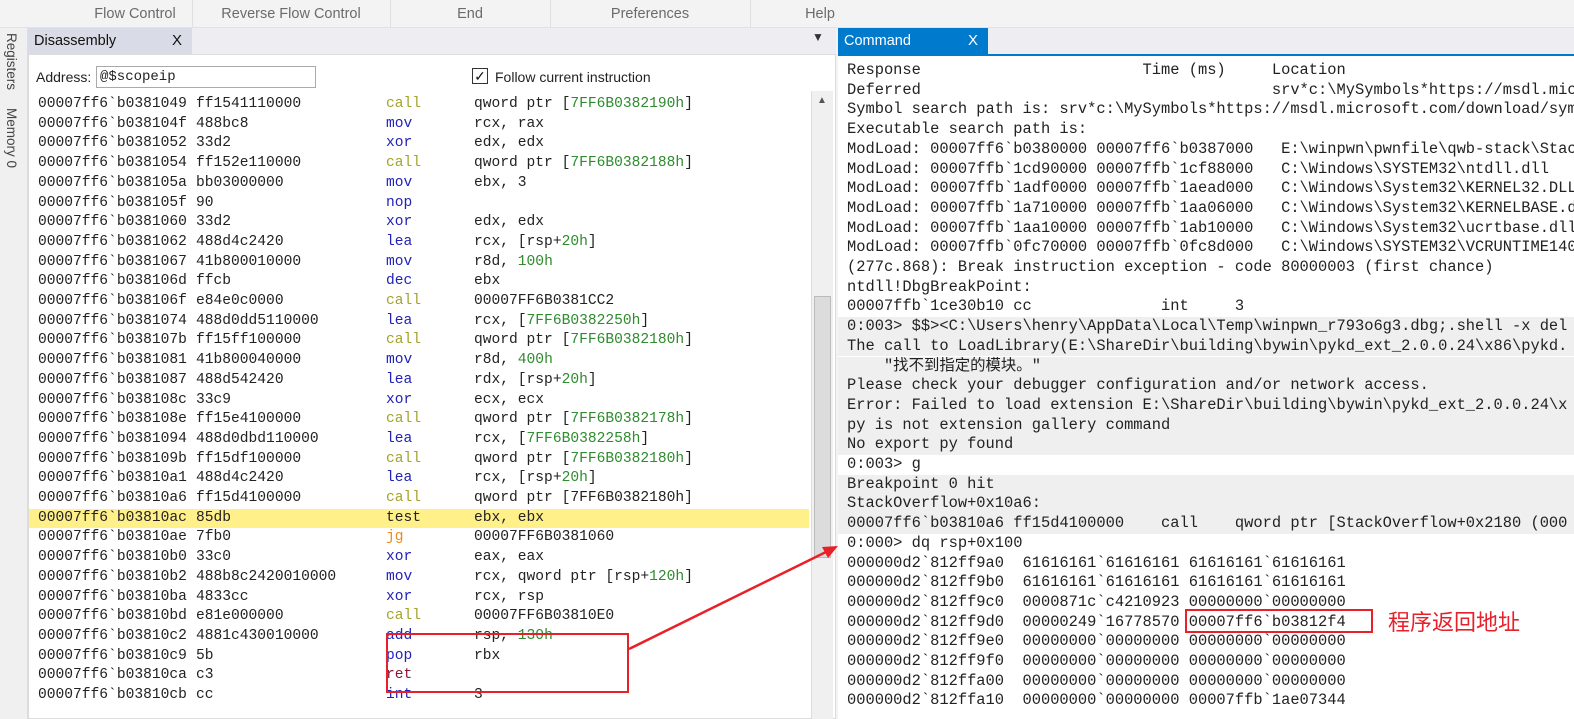 Image resolution: width=1574 pixels, height=719 pixels. What do you see at coordinates (112, 104) in the screenshot?
I see `instruction-address: 00007ff6`b0381049` at bounding box center [112, 104].